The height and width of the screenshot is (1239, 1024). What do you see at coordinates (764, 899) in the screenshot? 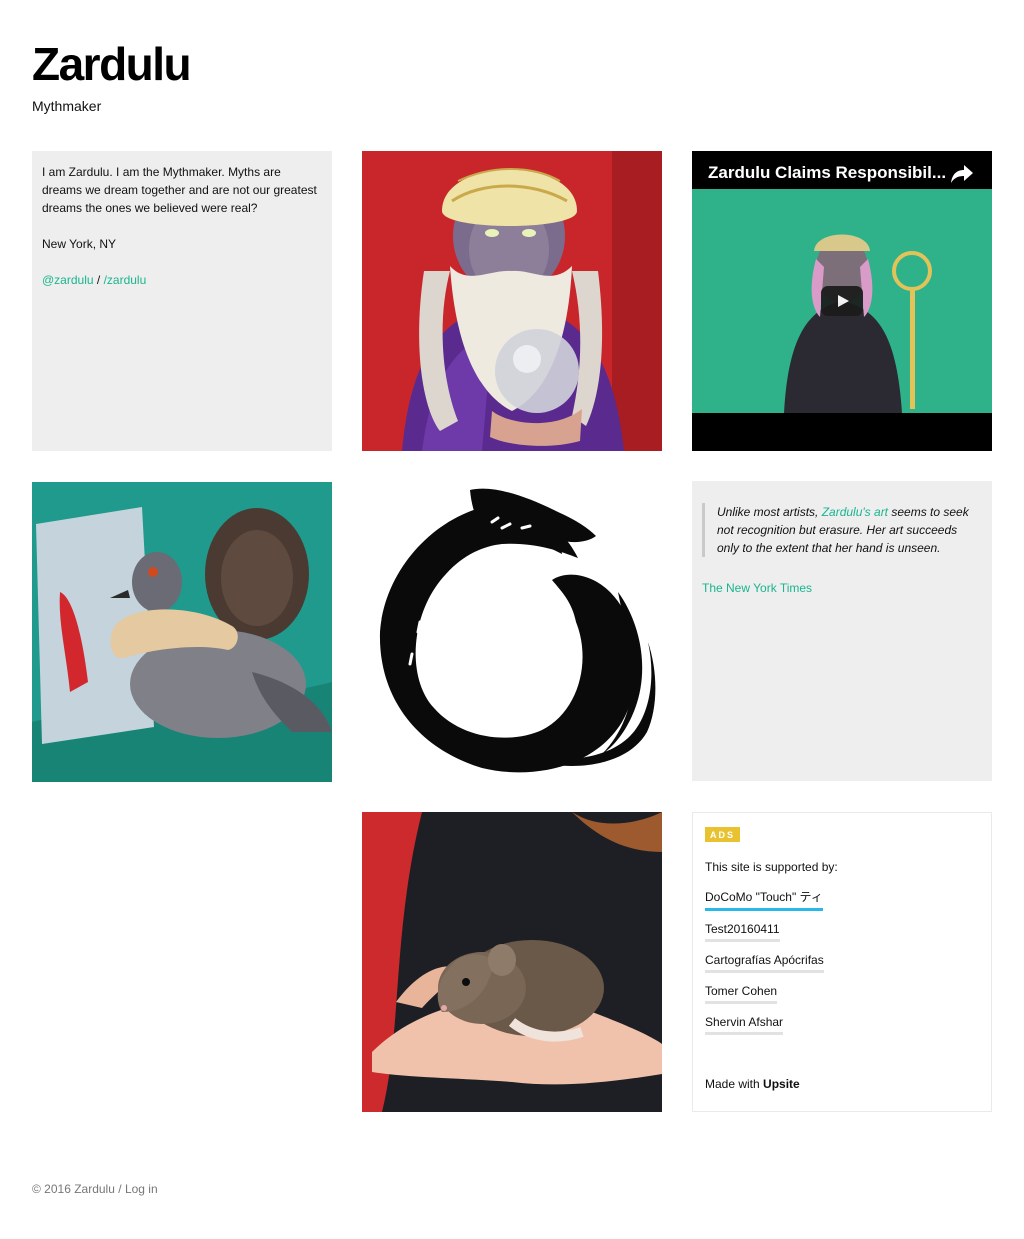
I see `sponsor-link: DoCoMo "Touch" ティ` at bounding box center [764, 899].